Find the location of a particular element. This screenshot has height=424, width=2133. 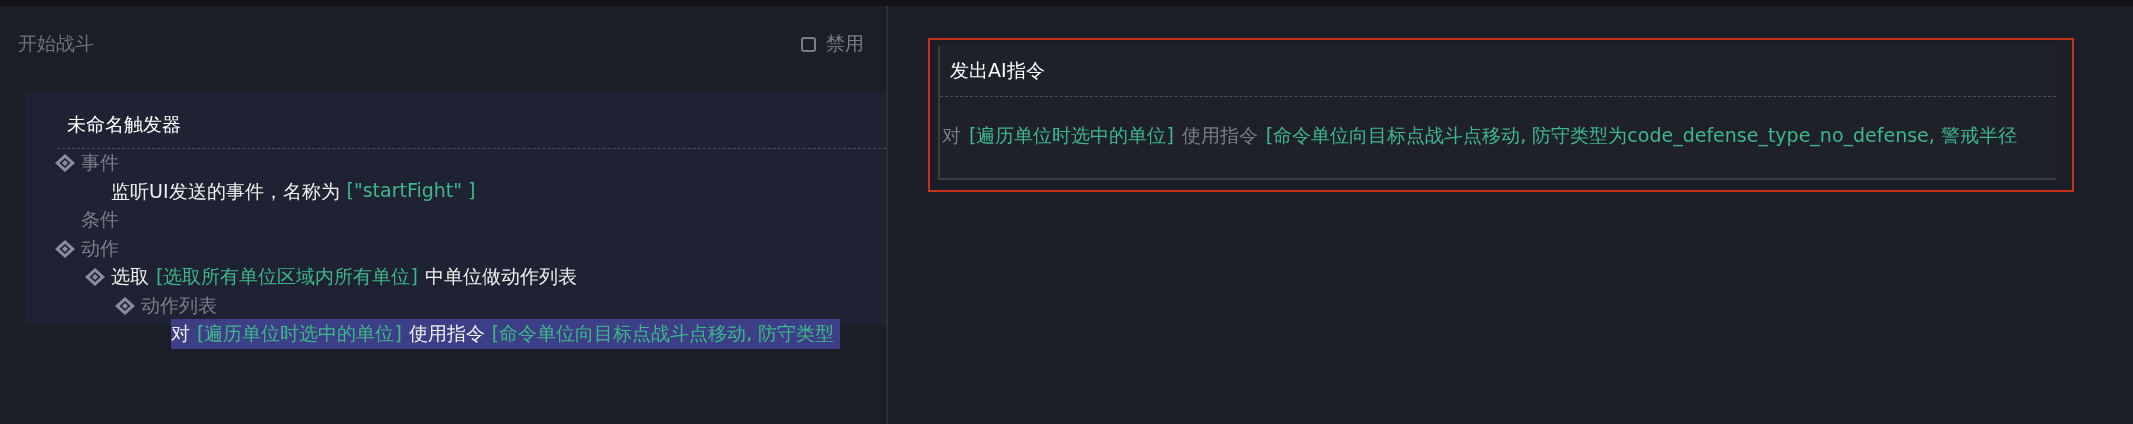

parameter-text: [命令单位向目标点战斗点移动, 防守类型为code_defense_type_no_defense, 警戒半径 is located at coordinates (1641, 136).